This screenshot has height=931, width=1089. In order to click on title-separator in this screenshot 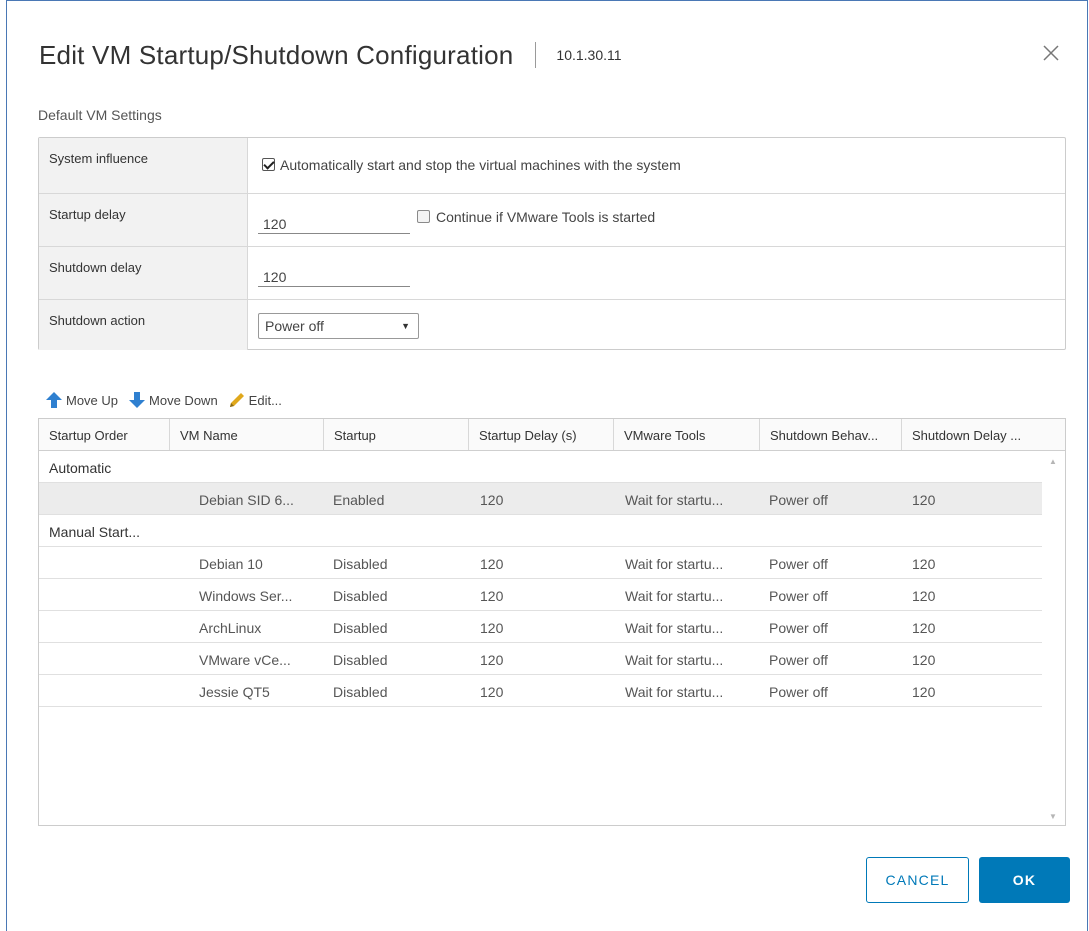, I will do `click(536, 55)`.